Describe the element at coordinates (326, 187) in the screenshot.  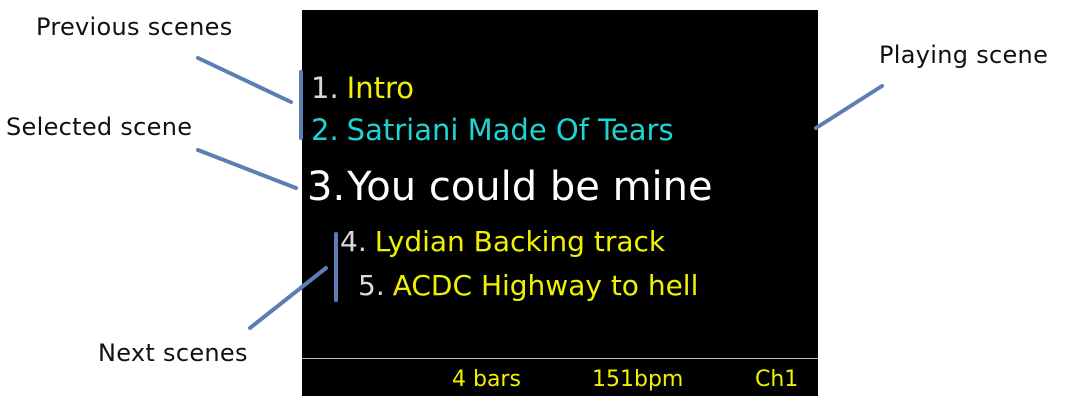
I see `scene-number: 3.` at that location.